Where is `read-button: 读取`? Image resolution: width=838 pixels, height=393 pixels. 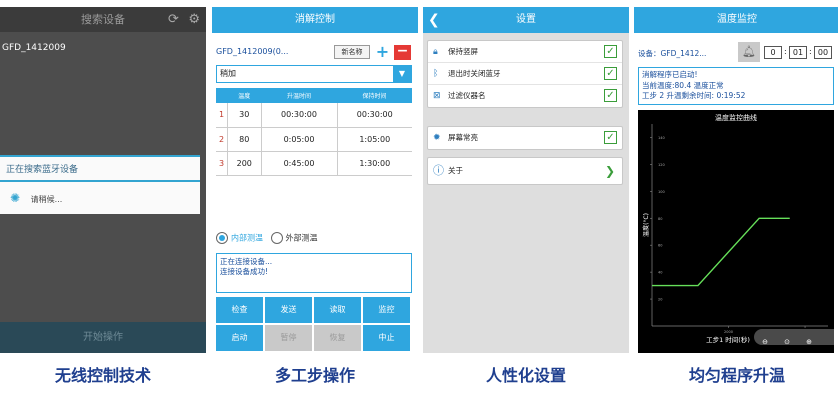
read-button: 读取 is located at coordinates (337, 310).